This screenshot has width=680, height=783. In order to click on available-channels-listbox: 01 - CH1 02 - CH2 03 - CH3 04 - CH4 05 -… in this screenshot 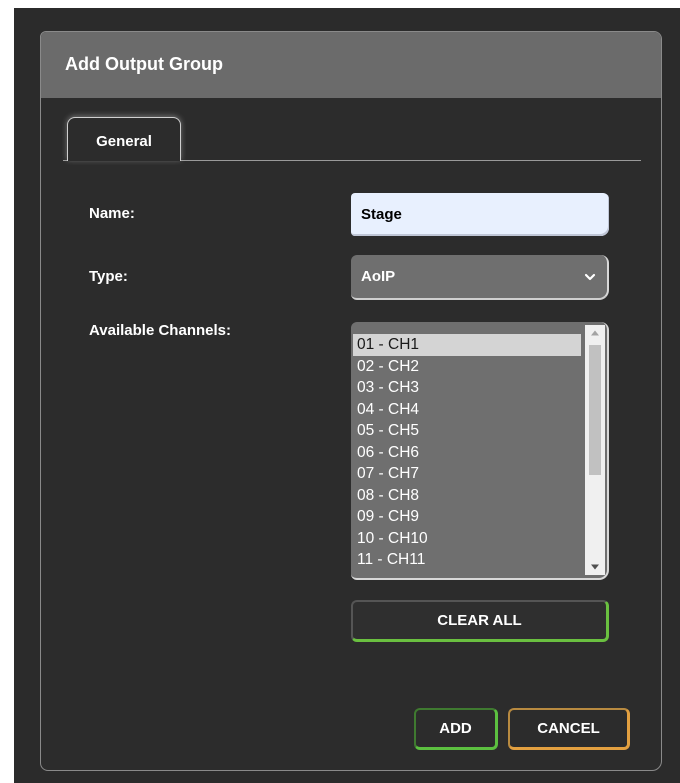, I will do `click(480, 451)`.